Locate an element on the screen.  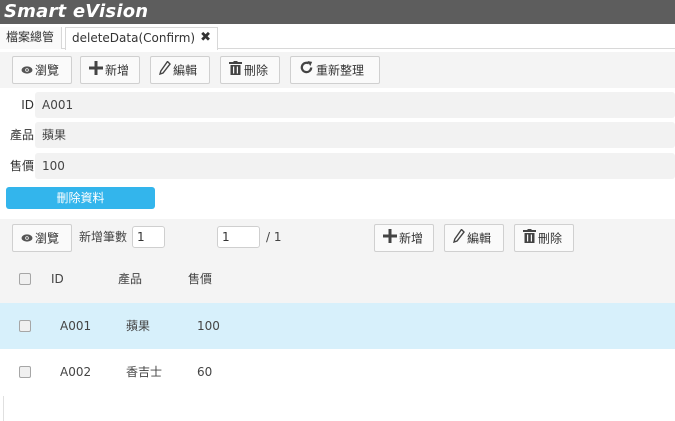
price-field: 100 is located at coordinates (355, 166).